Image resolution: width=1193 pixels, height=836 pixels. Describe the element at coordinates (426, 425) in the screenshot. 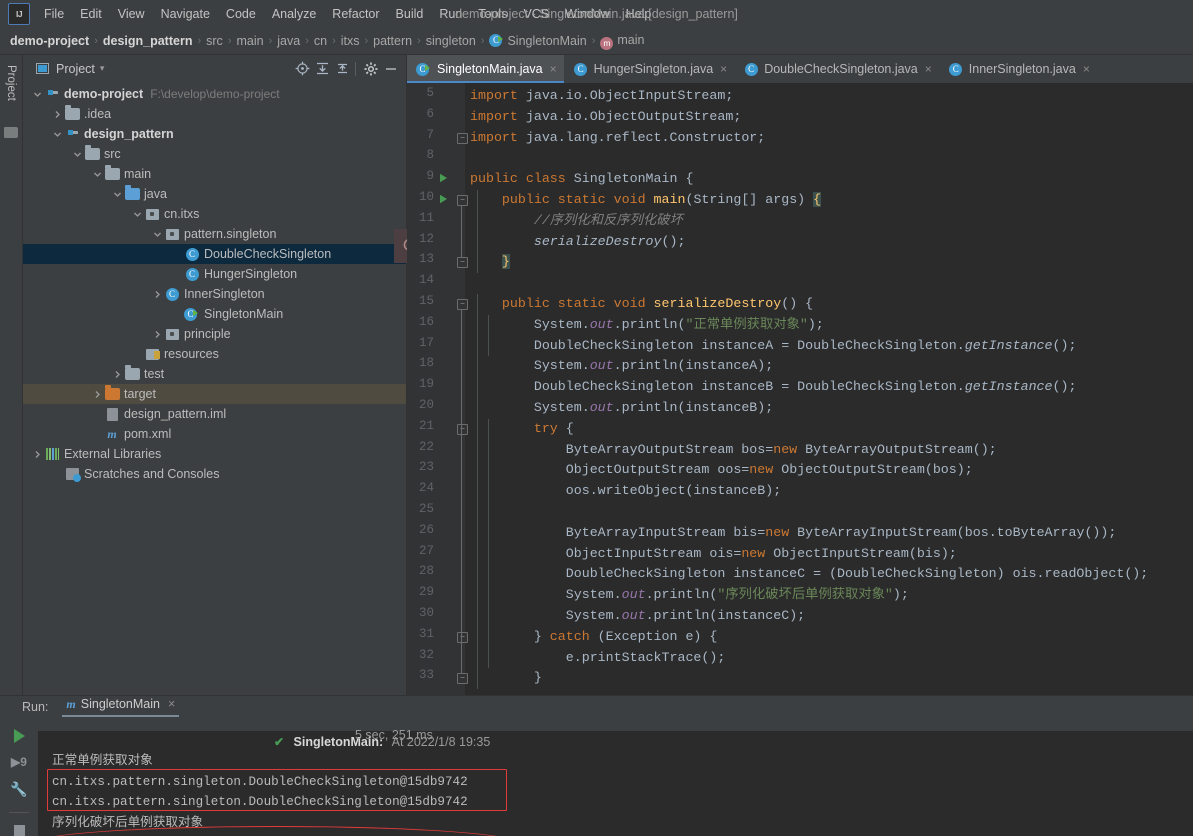

I see `line-number: 21` at that location.